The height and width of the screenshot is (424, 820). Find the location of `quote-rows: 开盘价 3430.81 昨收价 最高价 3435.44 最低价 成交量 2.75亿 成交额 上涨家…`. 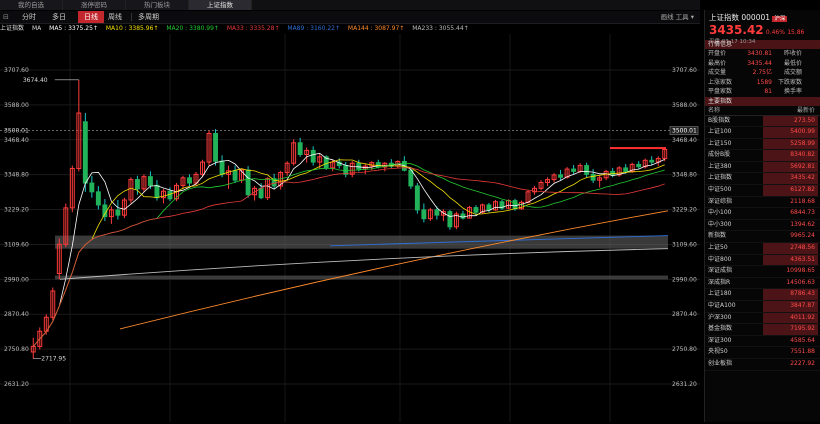

quote-rows: 开盘价 3430.81 昨收价 最高价 3435.44 最低价 成交量 2.75亿 成交额 上涨家… is located at coordinates (762, 73).